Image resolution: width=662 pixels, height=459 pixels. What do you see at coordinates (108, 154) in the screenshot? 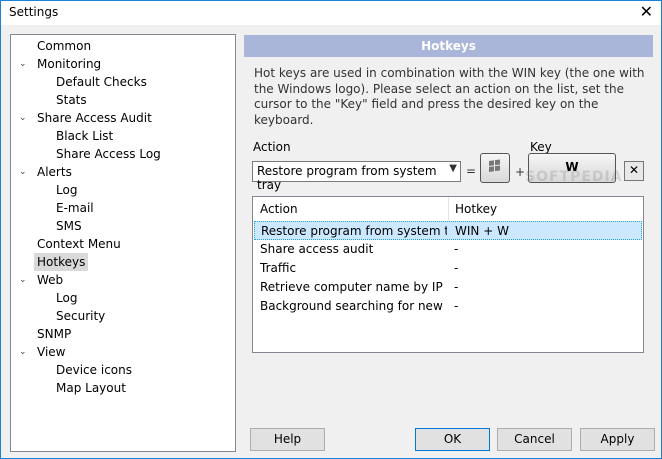
I see `tree-item-share-access-log: Share Access Log` at bounding box center [108, 154].